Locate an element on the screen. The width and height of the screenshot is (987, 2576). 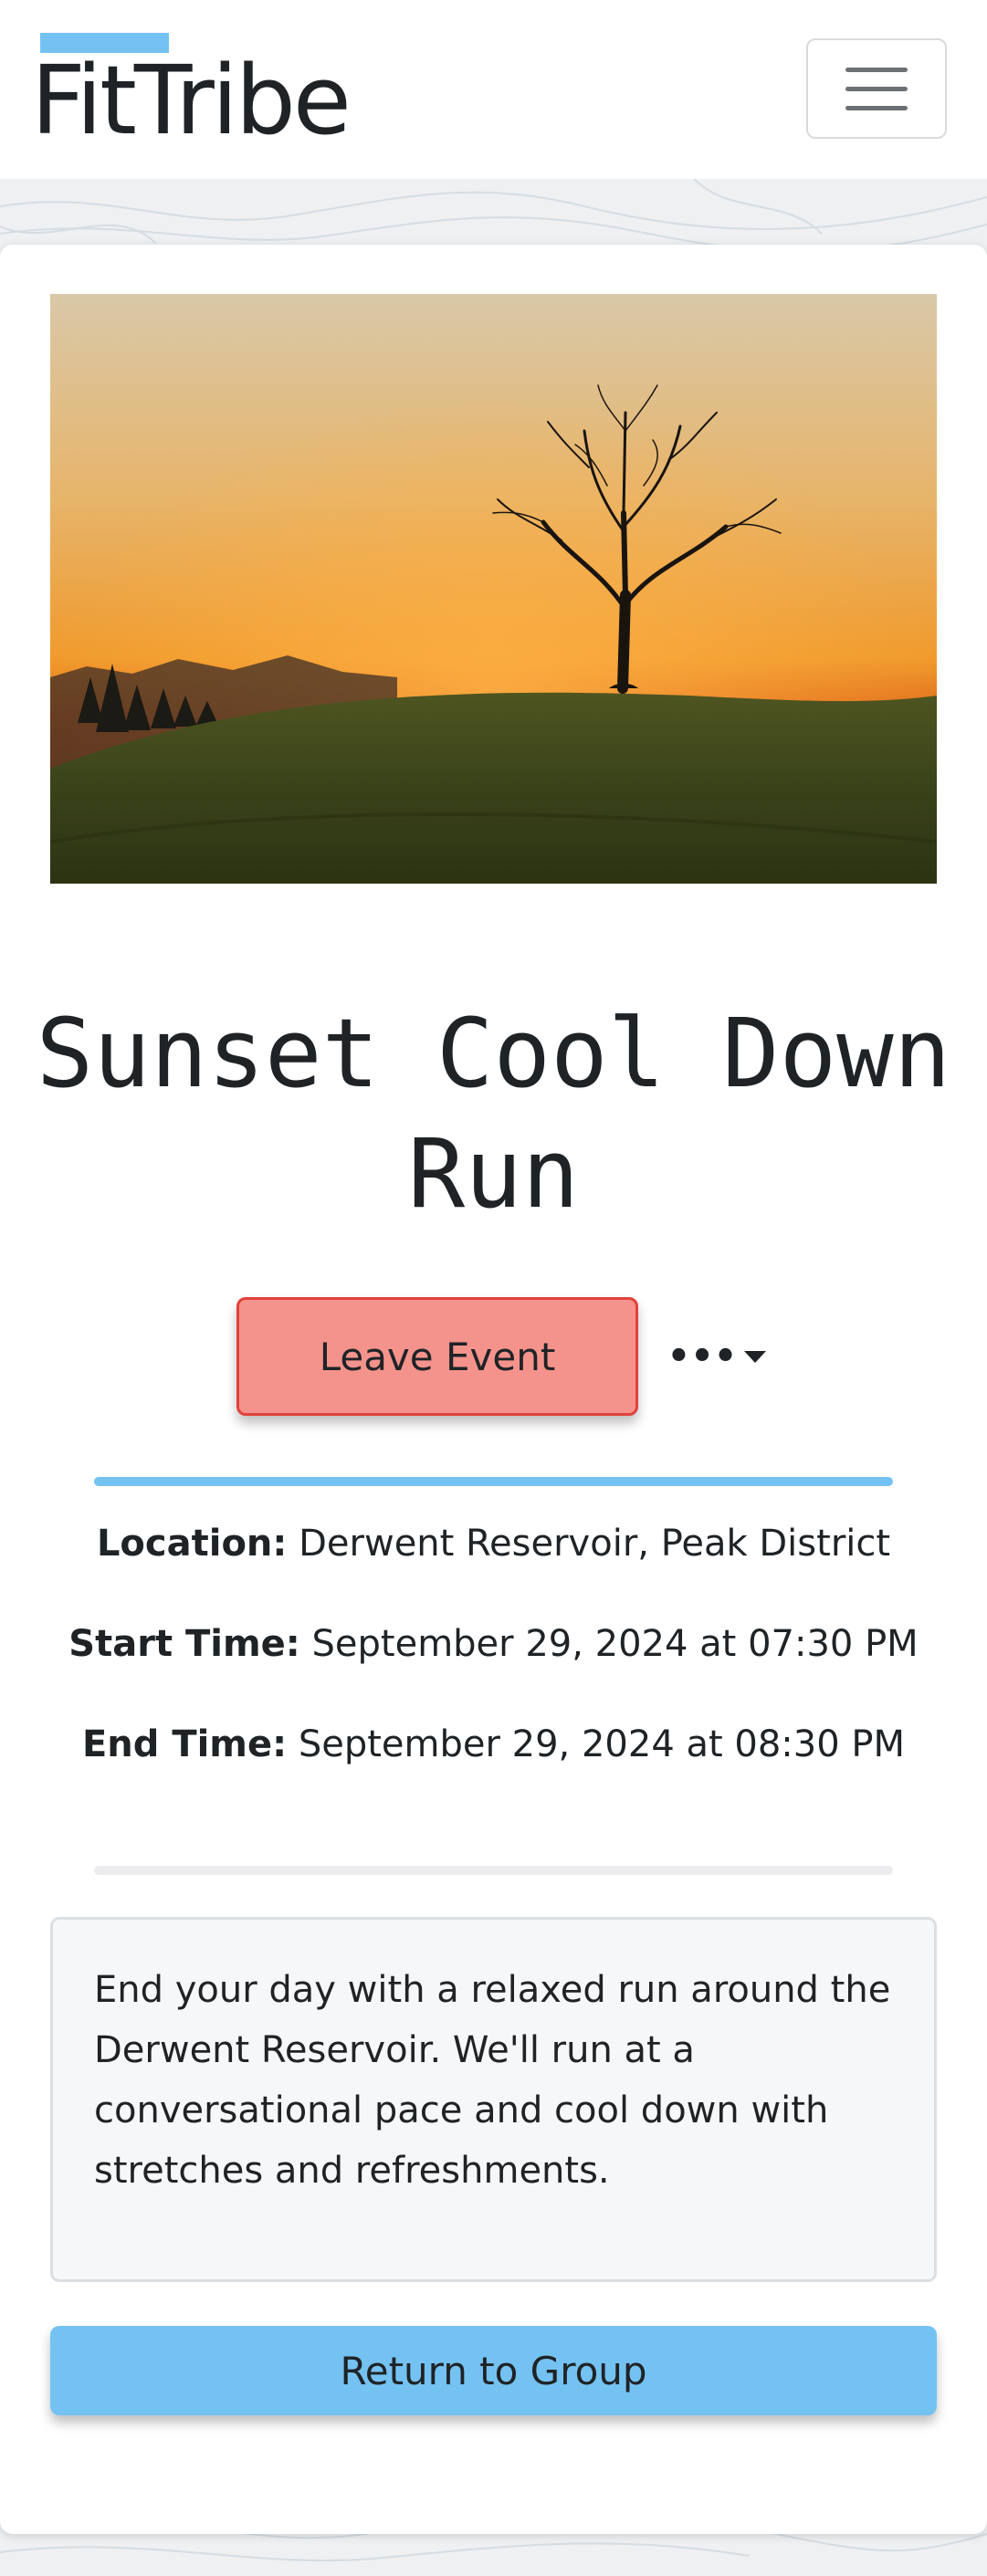
brand-logo: FitTribe is located at coordinates (192, 100).